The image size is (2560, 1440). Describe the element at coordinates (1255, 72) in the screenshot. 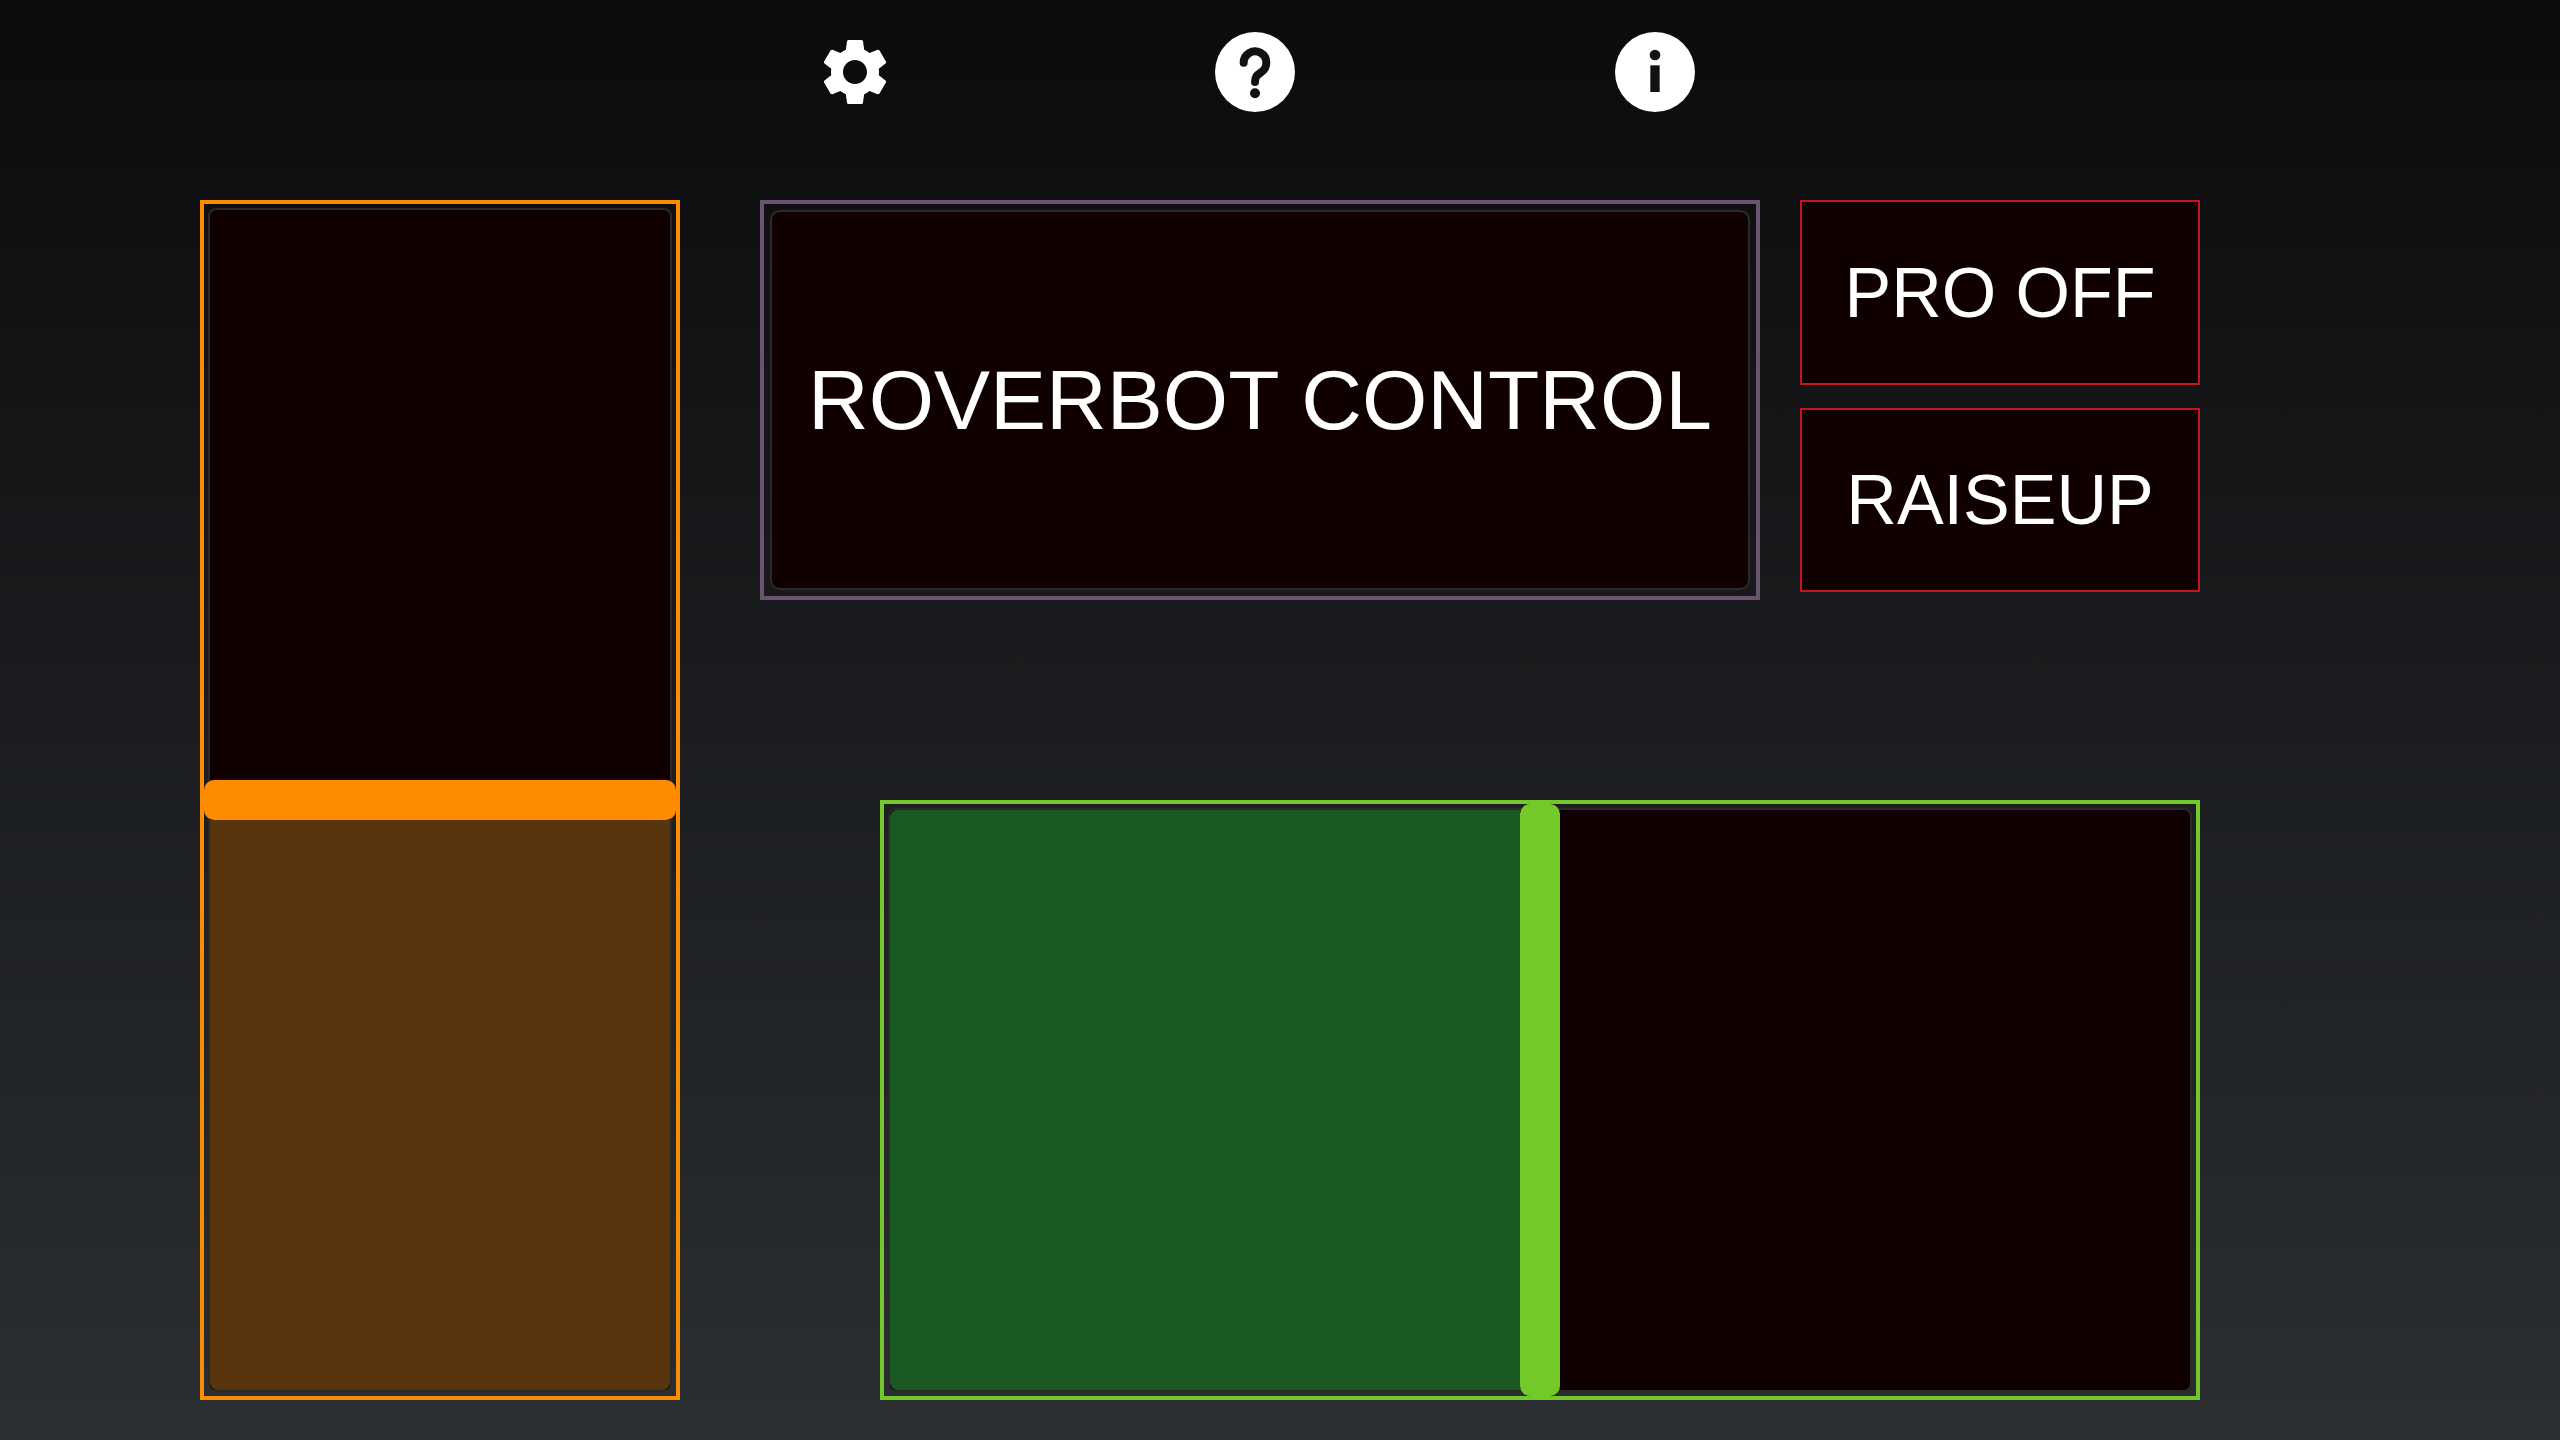

I see `help-icon` at that location.